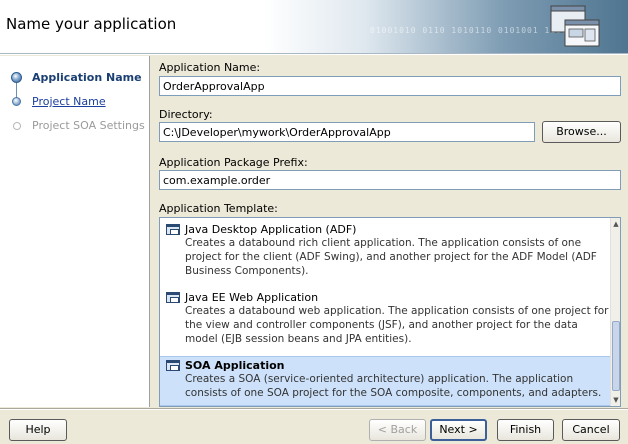  I want to click on scroll-up-icon: ▲, so click(616, 224).